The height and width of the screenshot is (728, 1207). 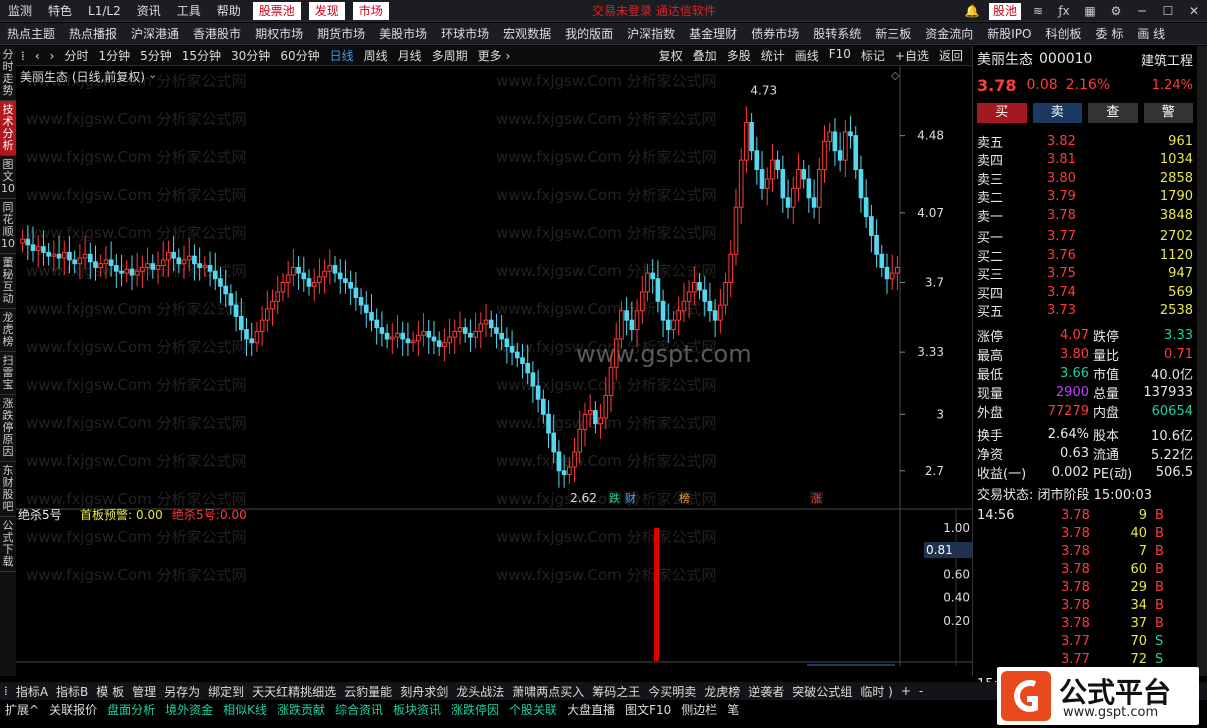 I want to click on status-item: 盘面分析, so click(x=131, y=709).